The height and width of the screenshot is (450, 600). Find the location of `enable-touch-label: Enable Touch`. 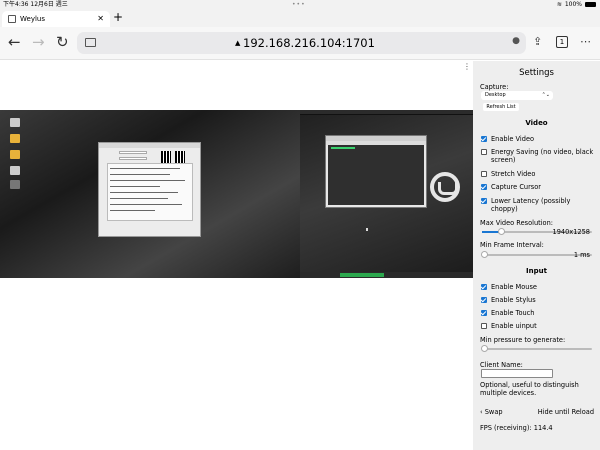

enable-touch-label: Enable Touch is located at coordinates (513, 313).